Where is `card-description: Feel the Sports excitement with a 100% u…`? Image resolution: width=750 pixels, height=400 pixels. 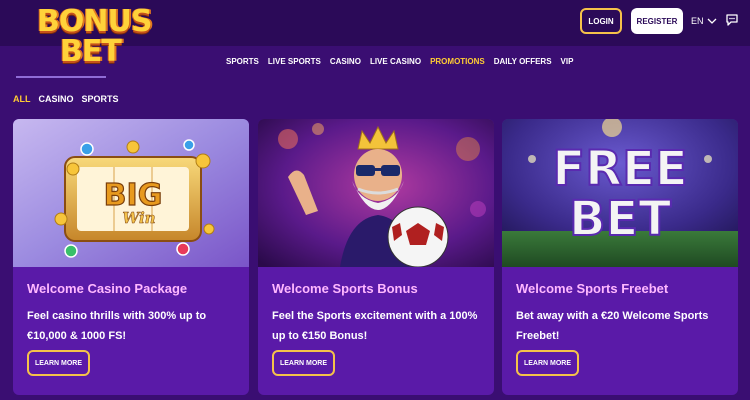 card-description: Feel the Sports excitement with a 100% u… is located at coordinates (375, 326).